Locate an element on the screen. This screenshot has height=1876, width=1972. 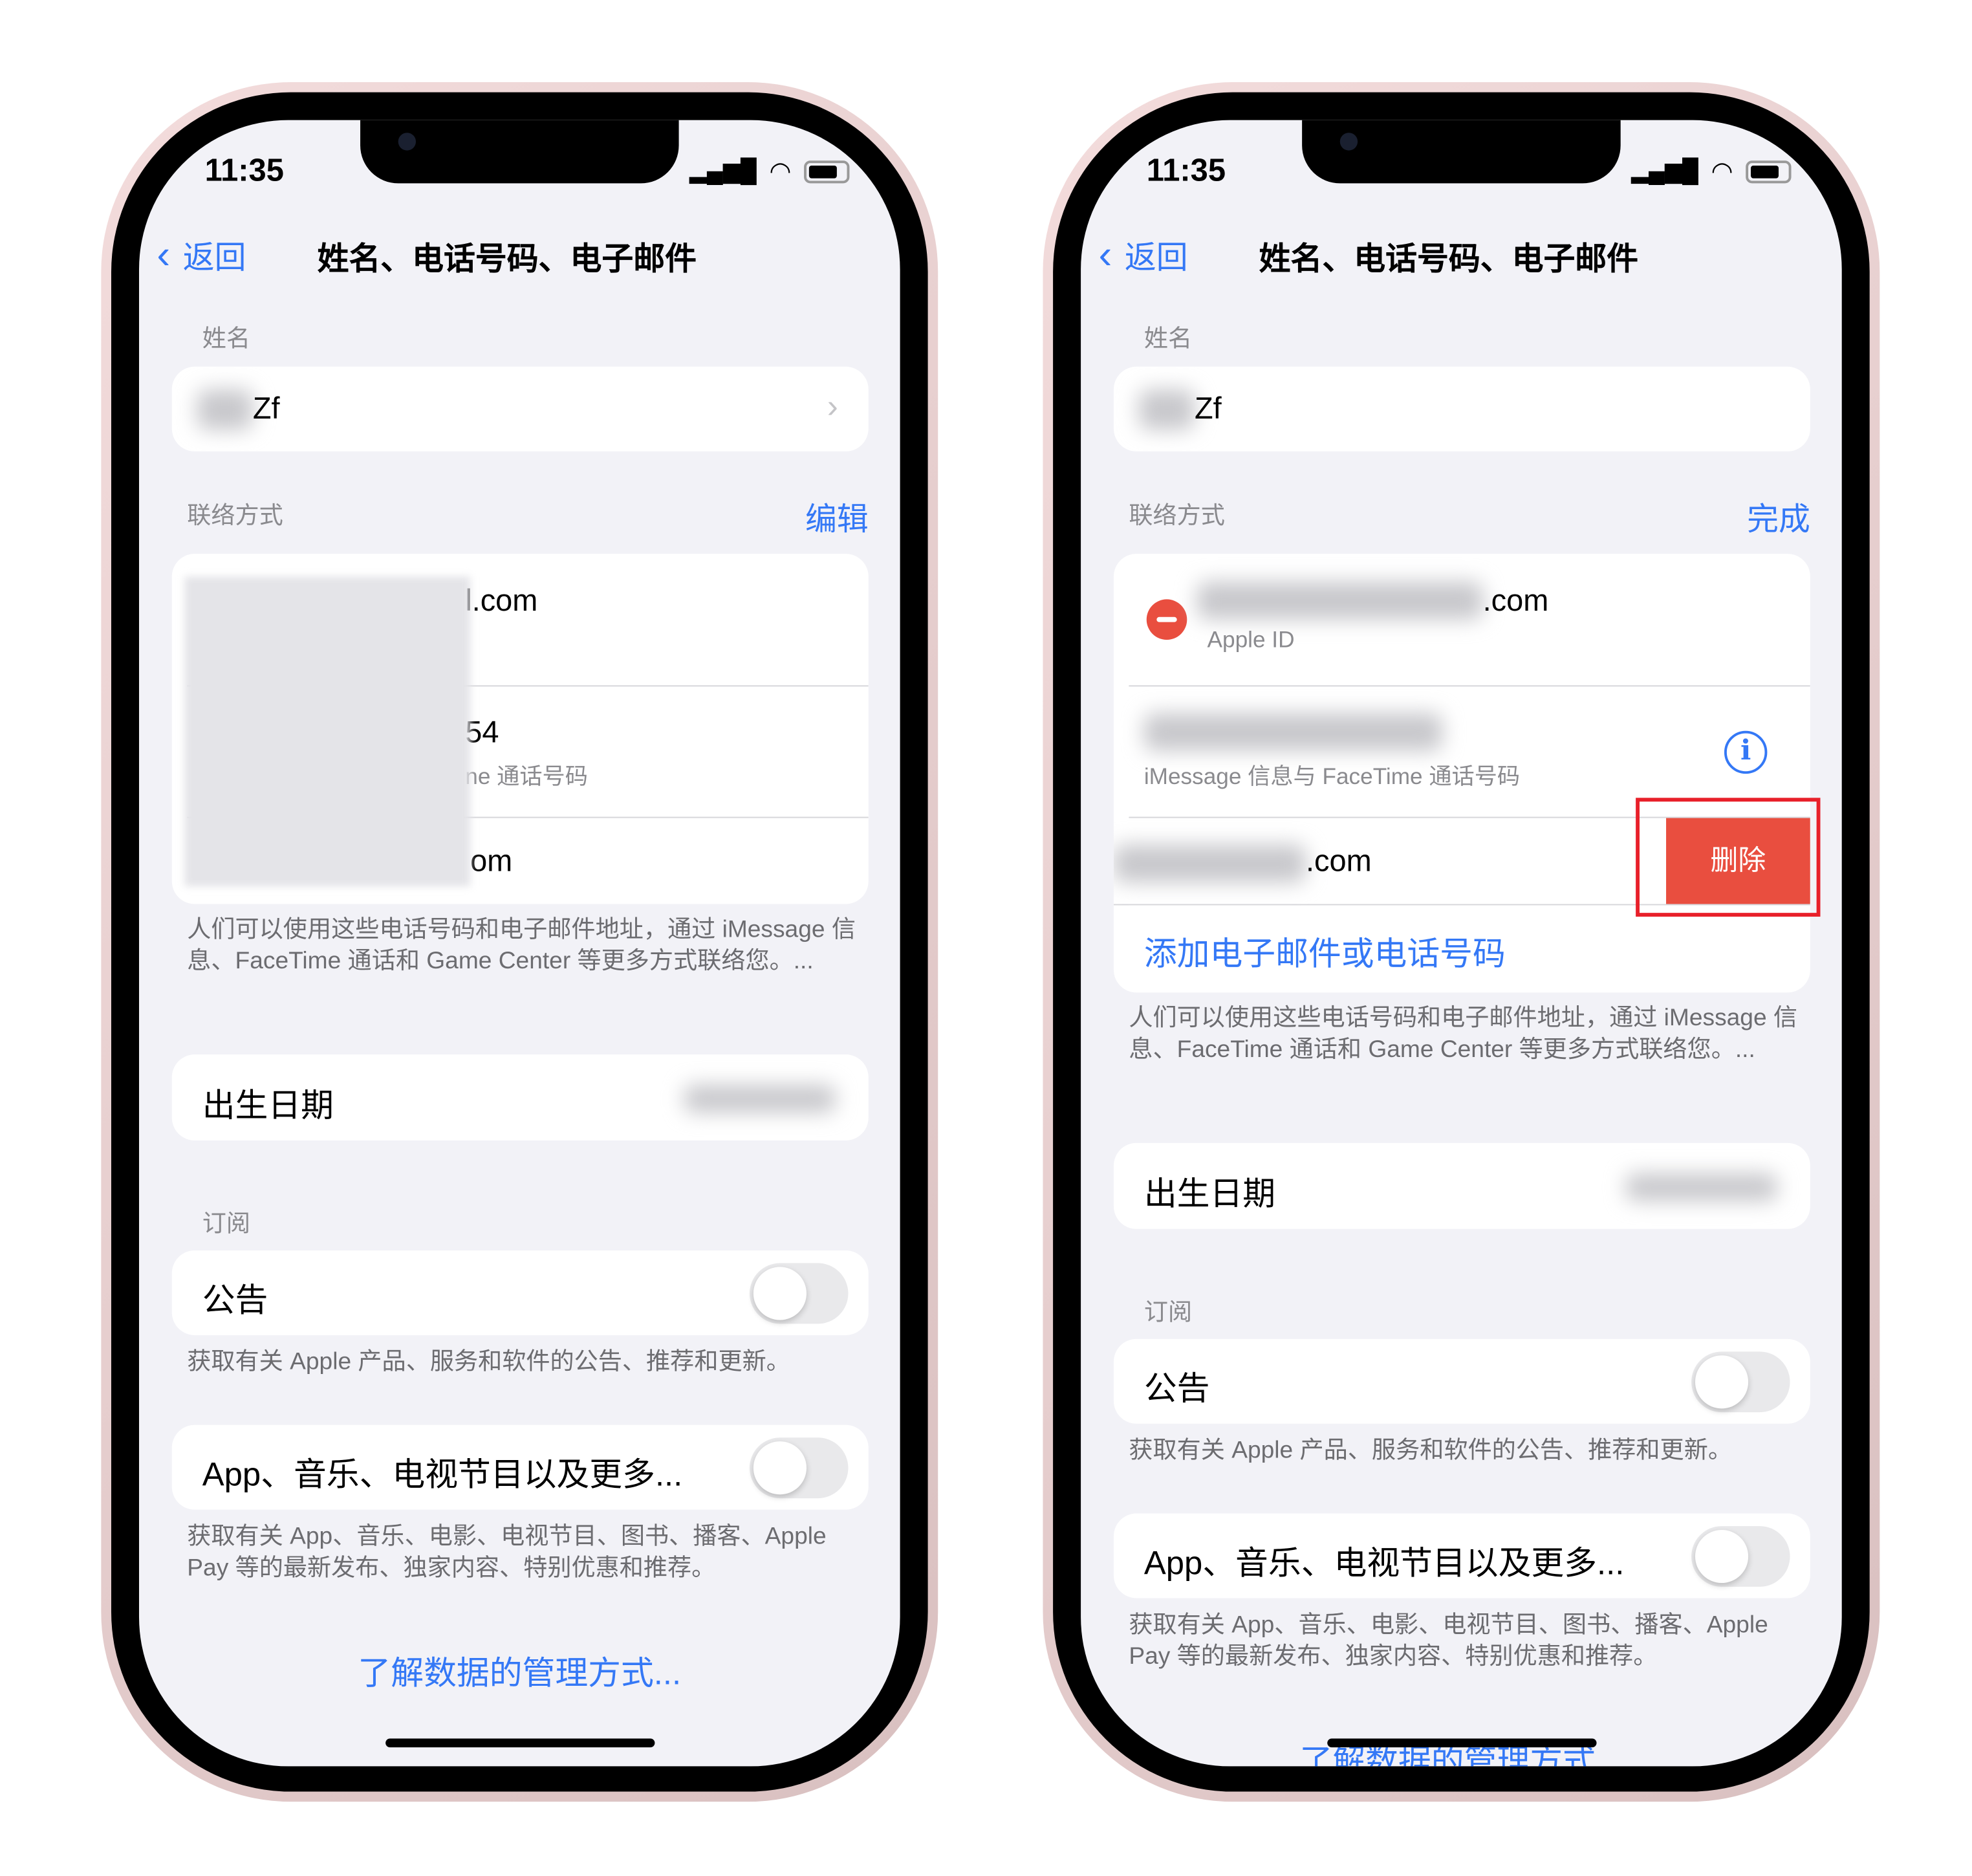
name-row: Zf is located at coordinates (1461, 409).